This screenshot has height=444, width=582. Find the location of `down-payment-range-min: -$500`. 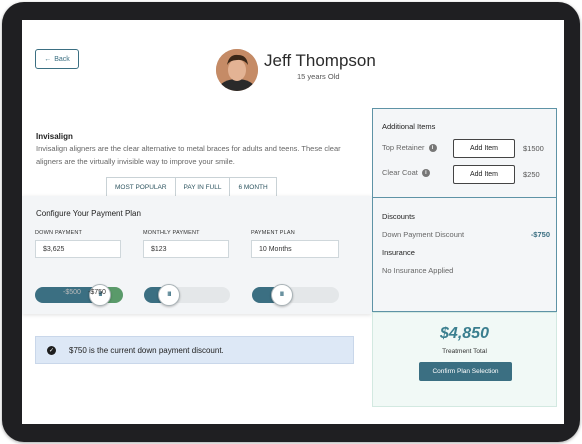

down-payment-range-min: -$500 is located at coordinates (72, 292).